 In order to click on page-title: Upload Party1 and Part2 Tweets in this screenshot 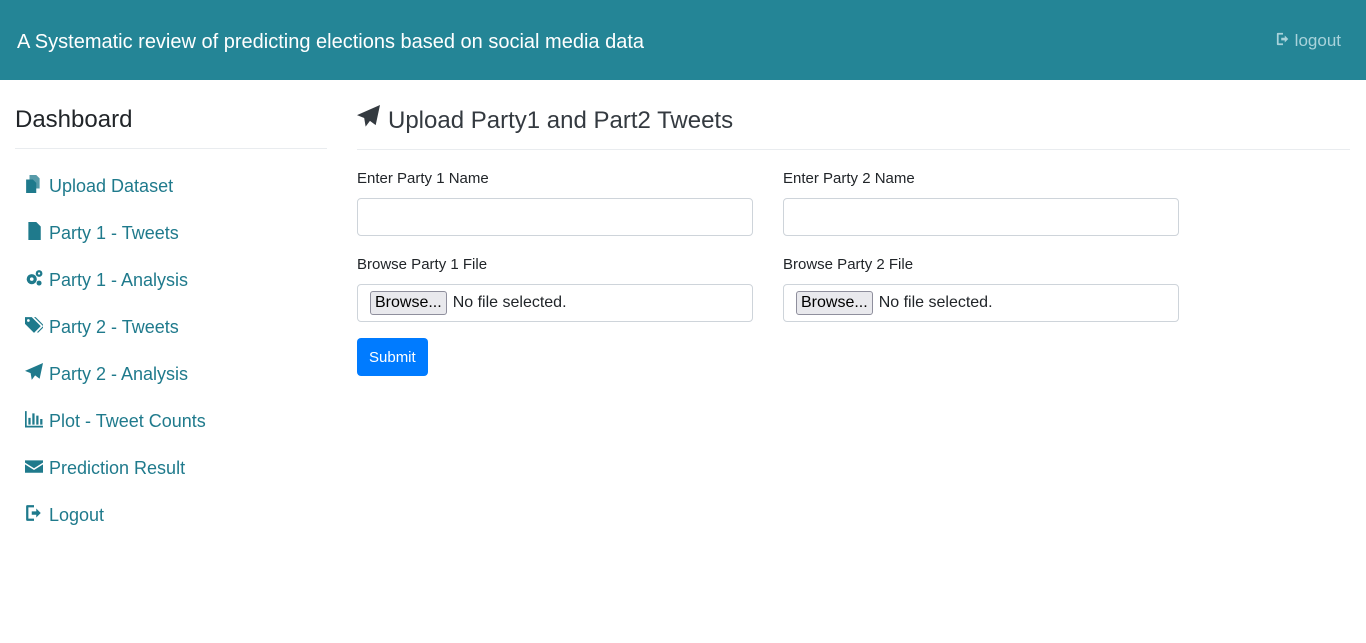, I will do `click(853, 127)`.